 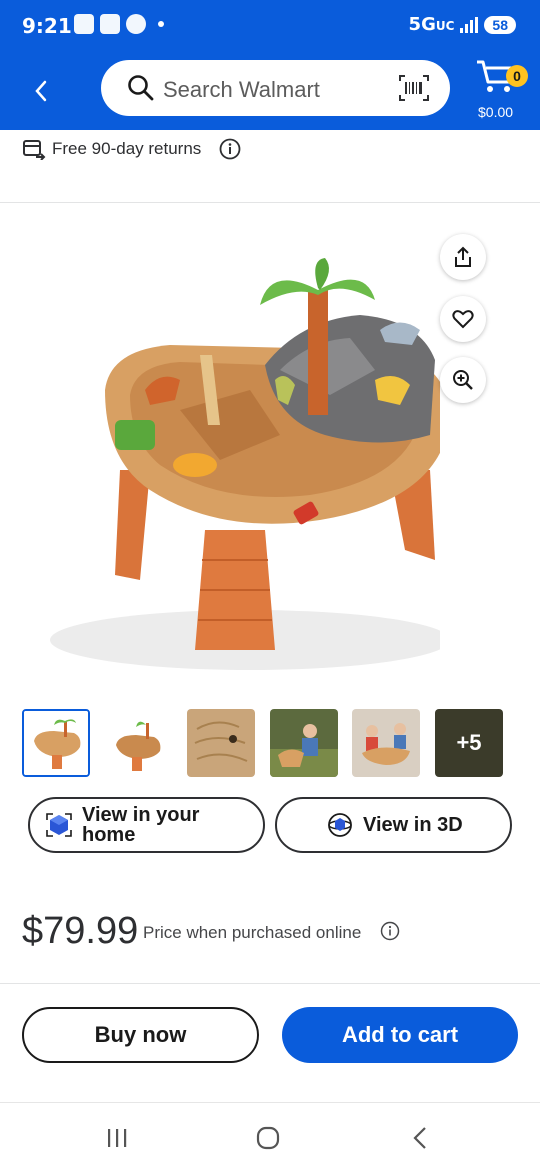 What do you see at coordinates (264, 743) in the screenshot?
I see `thumbnail-gallery: +5` at bounding box center [264, 743].